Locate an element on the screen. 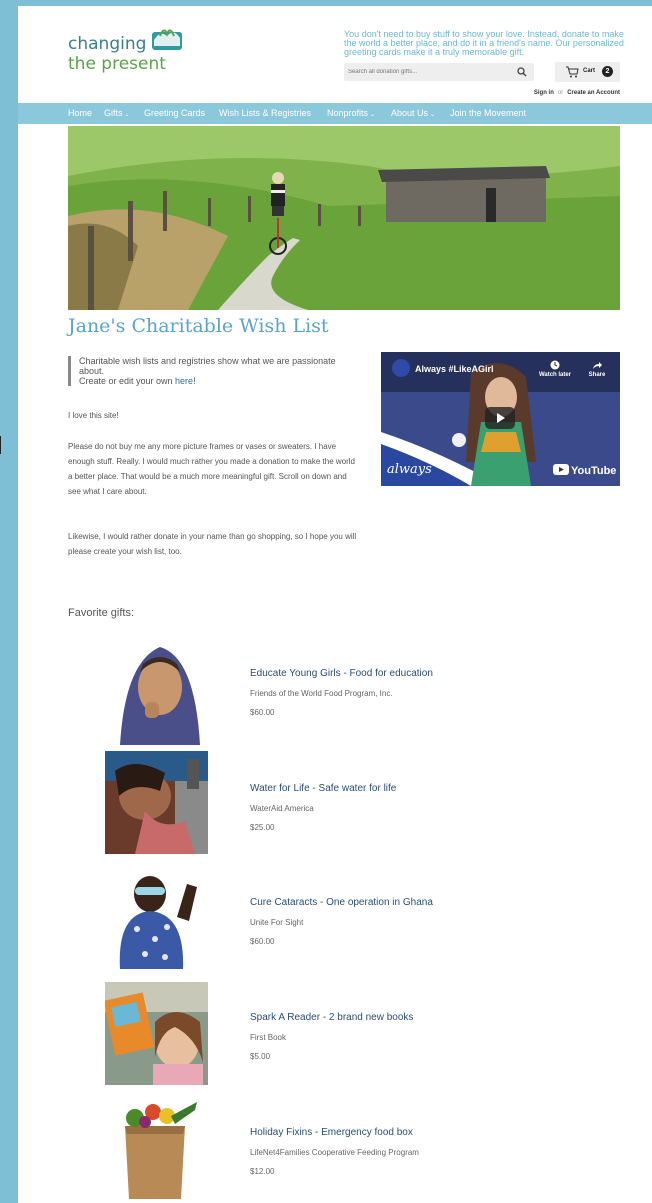  video-title: Always #LikeAGirl is located at coordinates (454, 369).